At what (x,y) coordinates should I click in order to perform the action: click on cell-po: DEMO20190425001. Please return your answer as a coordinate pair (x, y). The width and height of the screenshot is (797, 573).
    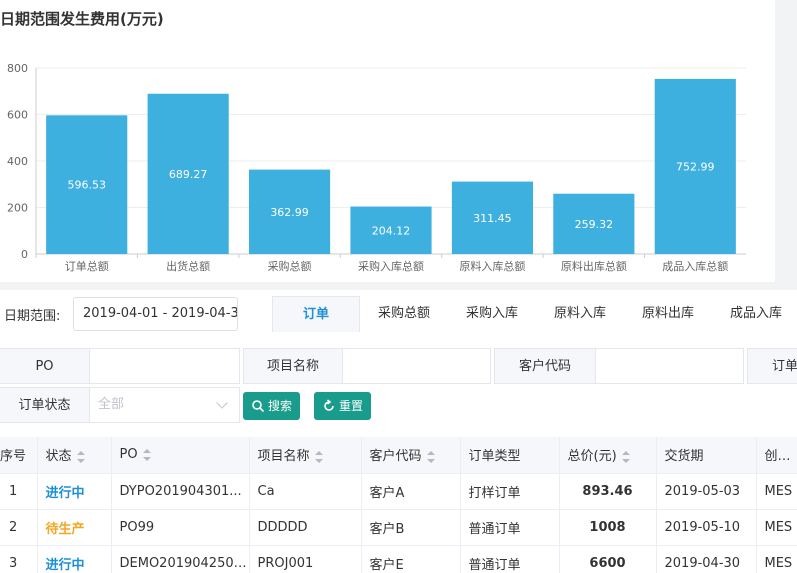
    Looking at the image, I should click on (180, 559).